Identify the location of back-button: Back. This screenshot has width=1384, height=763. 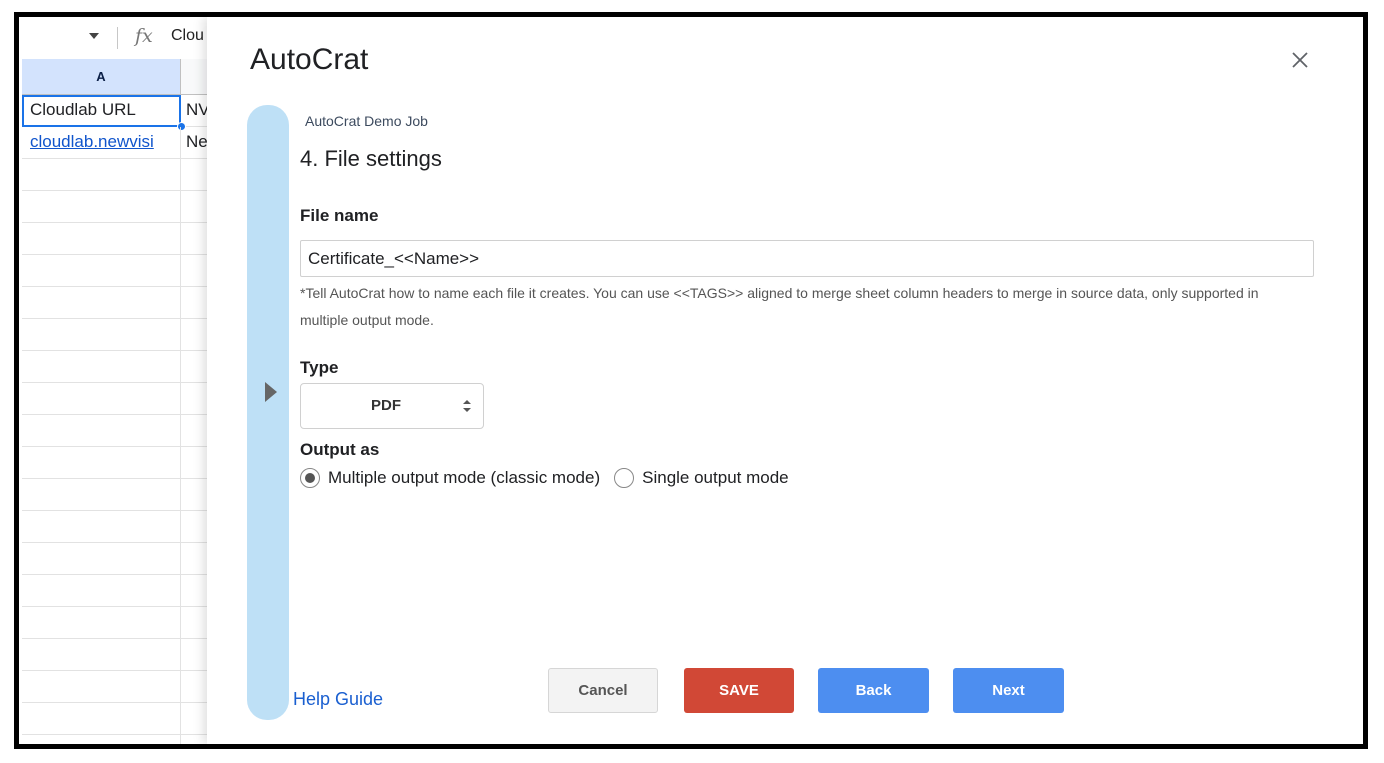
(873, 690).